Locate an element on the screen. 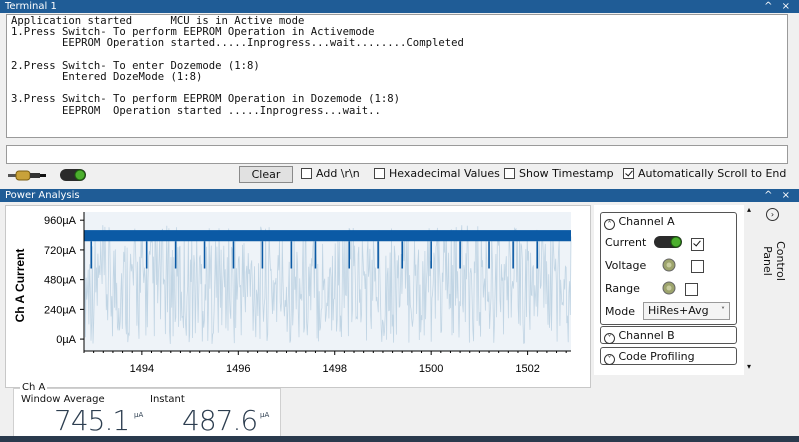  terminal-titlebar: Terminal 1 ^ × is located at coordinates (399, 6).